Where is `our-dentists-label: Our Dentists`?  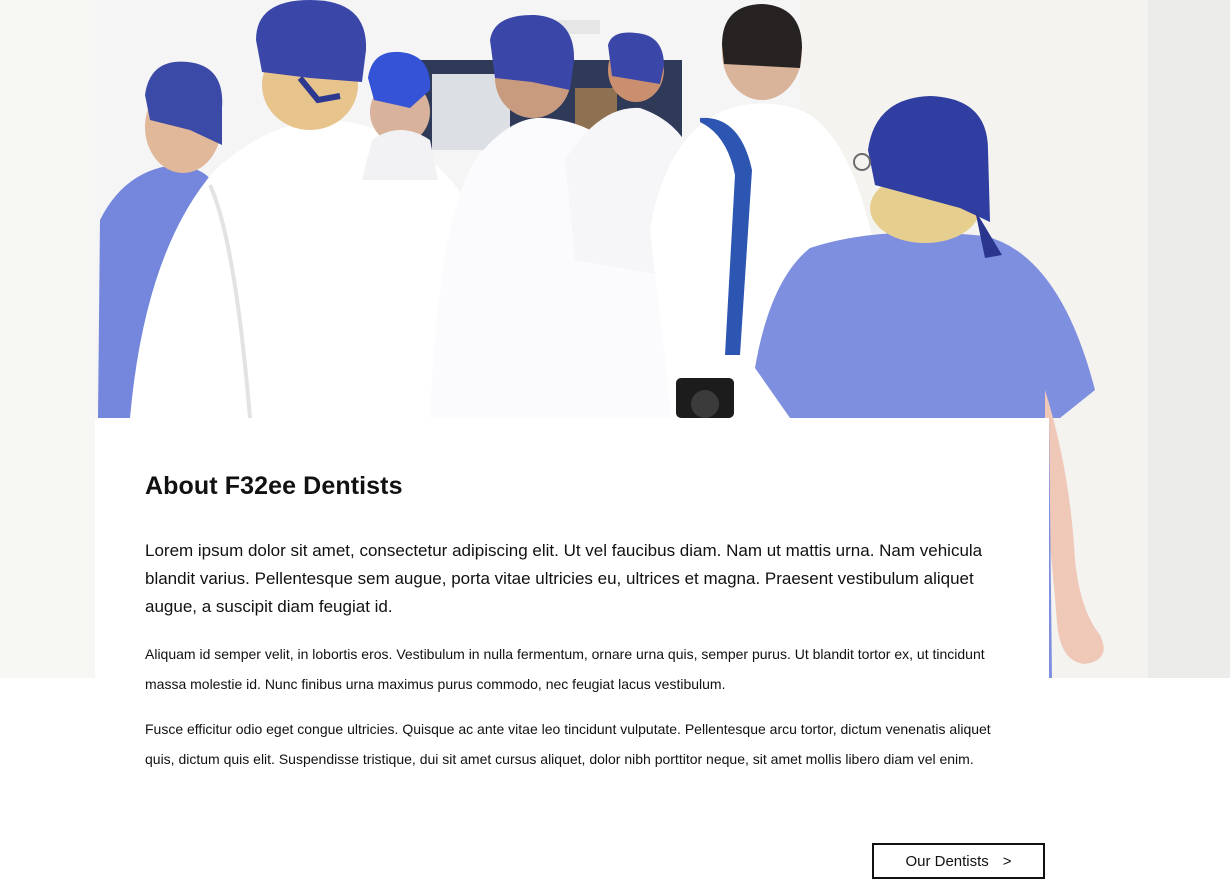 our-dentists-label: Our Dentists is located at coordinates (947, 861).